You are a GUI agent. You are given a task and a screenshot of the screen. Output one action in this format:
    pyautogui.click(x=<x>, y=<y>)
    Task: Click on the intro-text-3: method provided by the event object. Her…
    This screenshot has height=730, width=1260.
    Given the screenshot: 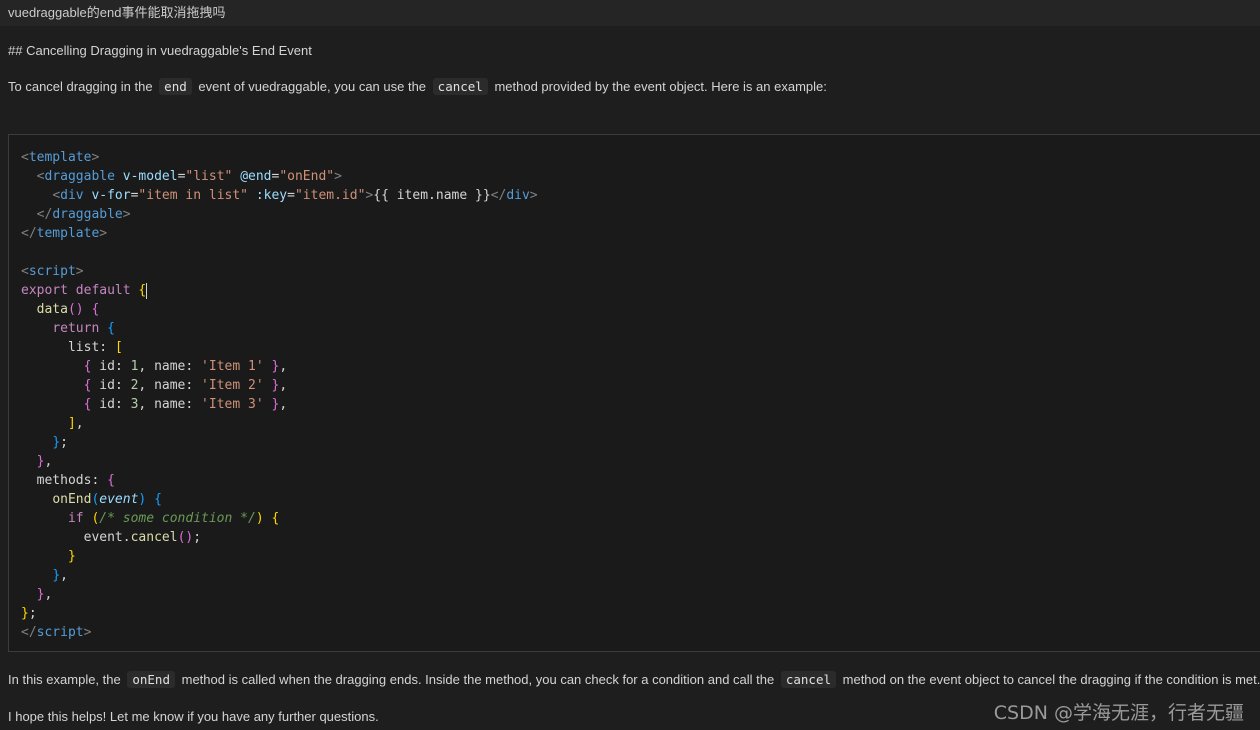 What is the action you would take?
    pyautogui.click(x=660, y=86)
    